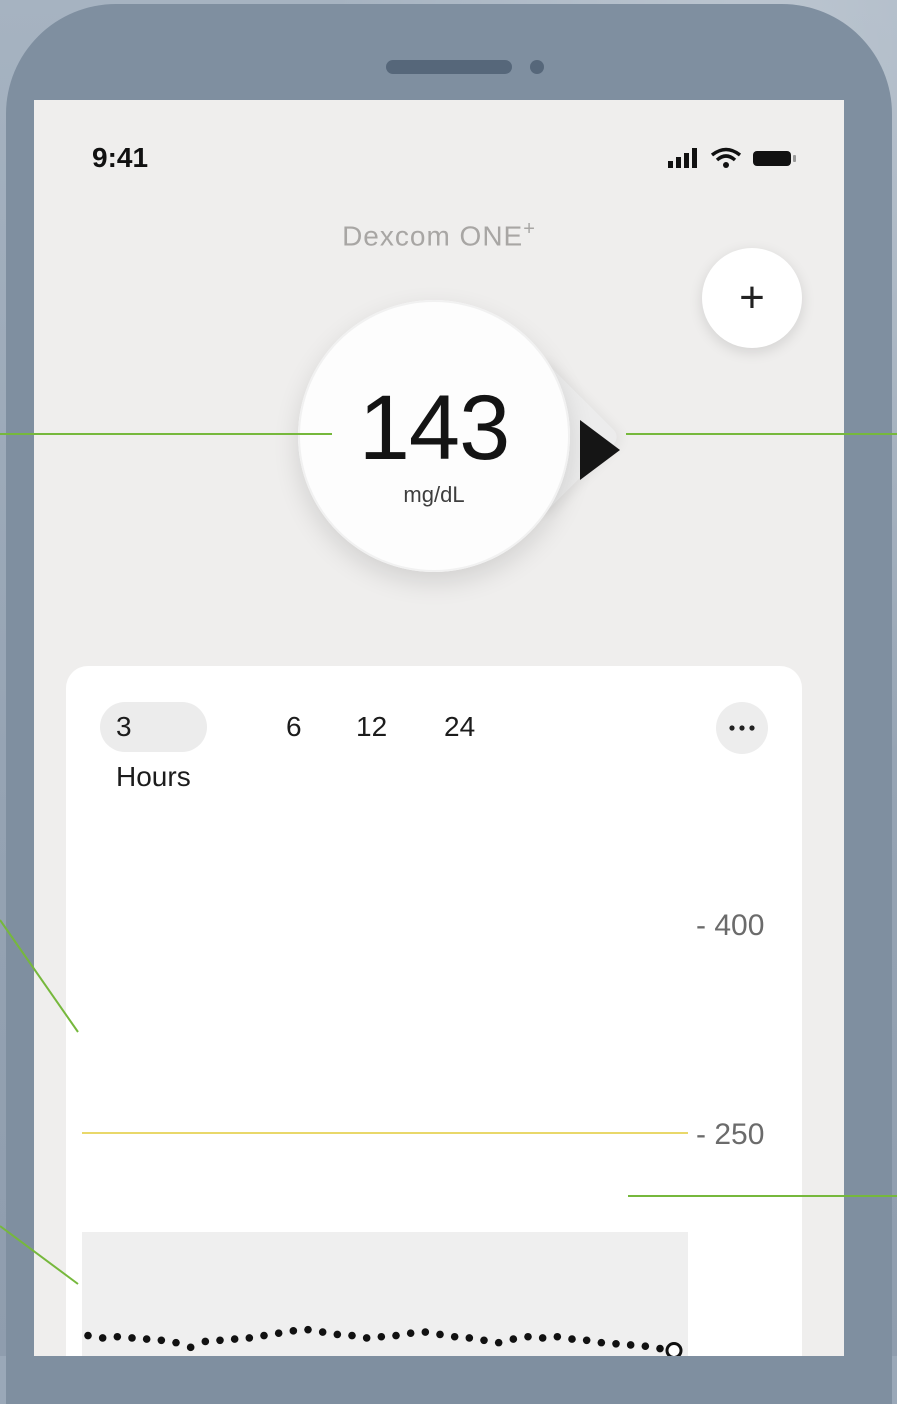 Image resolution: width=897 pixels, height=1404 pixels. I want to click on app-logo: Dexcom ONE+, so click(439, 235).